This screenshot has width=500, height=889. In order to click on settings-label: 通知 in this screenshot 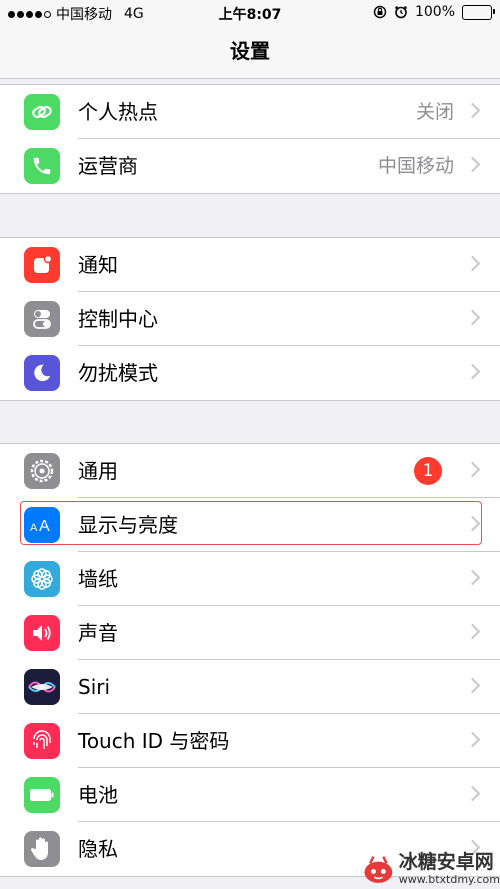, I will do `click(98, 265)`.